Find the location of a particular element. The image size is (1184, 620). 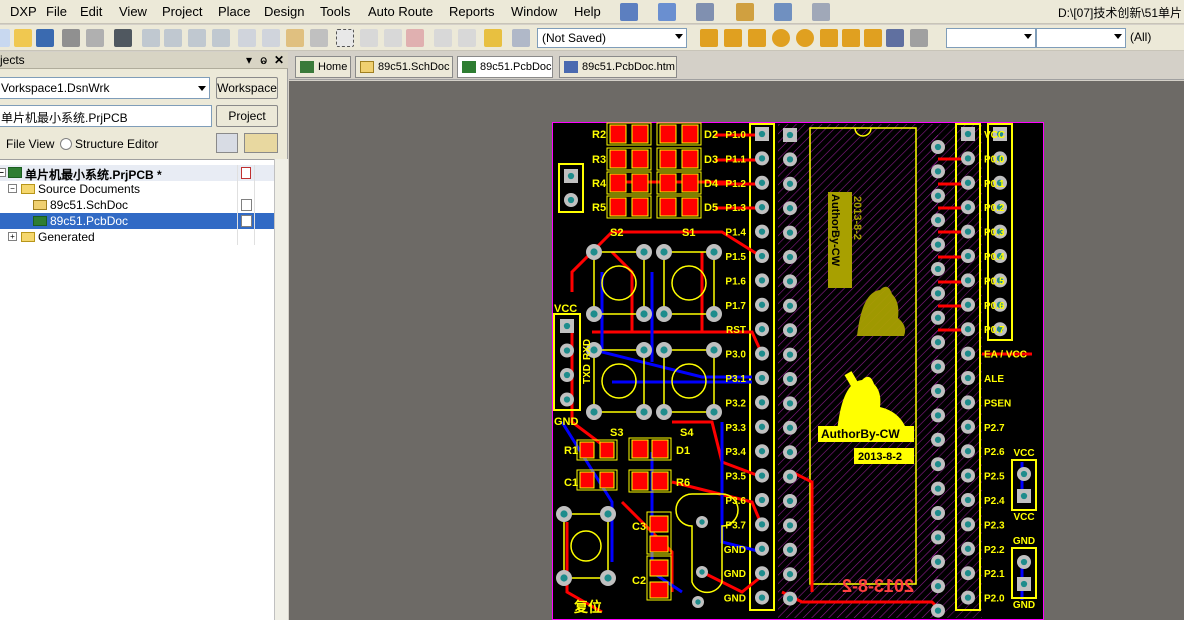

menu-place: Place is located at coordinates (234, 11).